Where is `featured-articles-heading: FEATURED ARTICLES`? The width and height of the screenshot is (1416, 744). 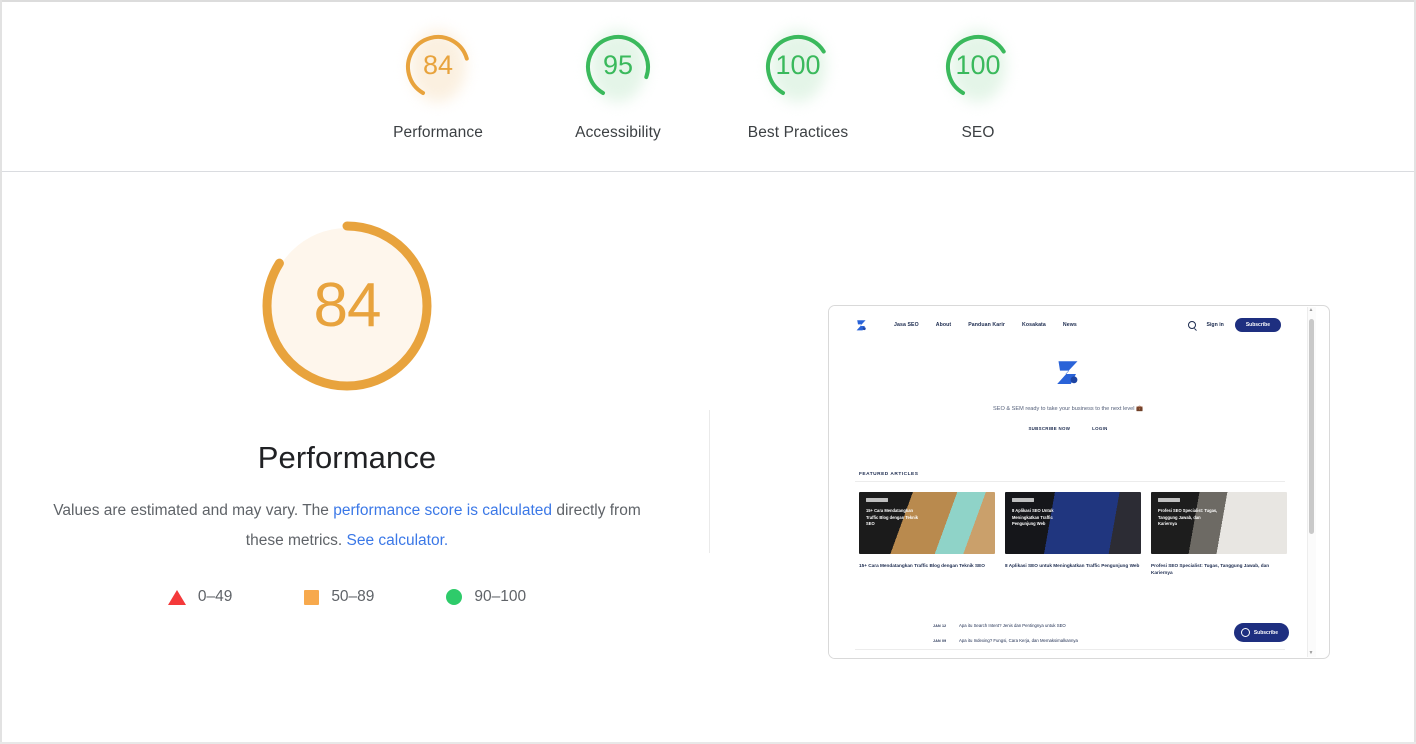 featured-articles-heading: FEATURED ARTICLES is located at coordinates (889, 474).